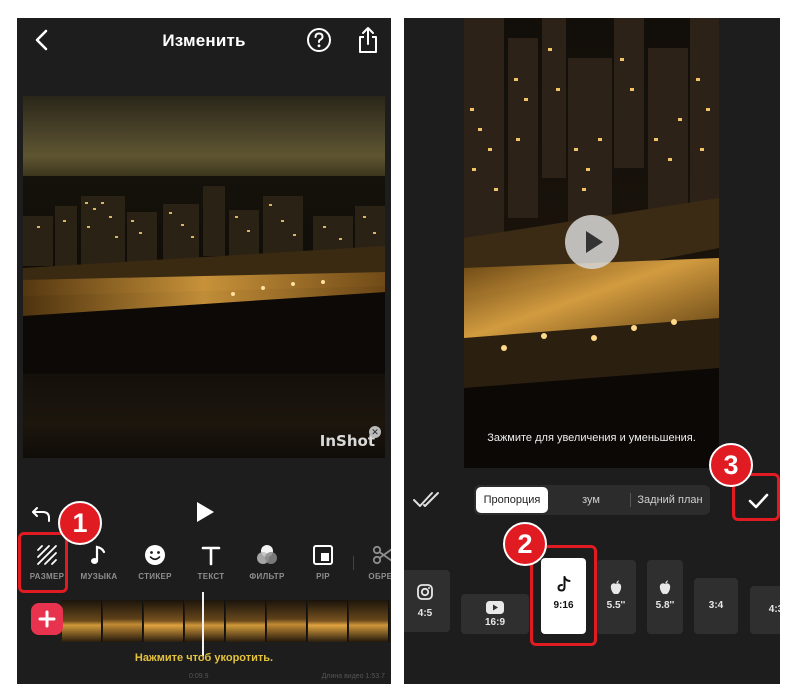  What do you see at coordinates (323, 576) in the screenshot?
I see `tool-label: PIP` at bounding box center [323, 576].